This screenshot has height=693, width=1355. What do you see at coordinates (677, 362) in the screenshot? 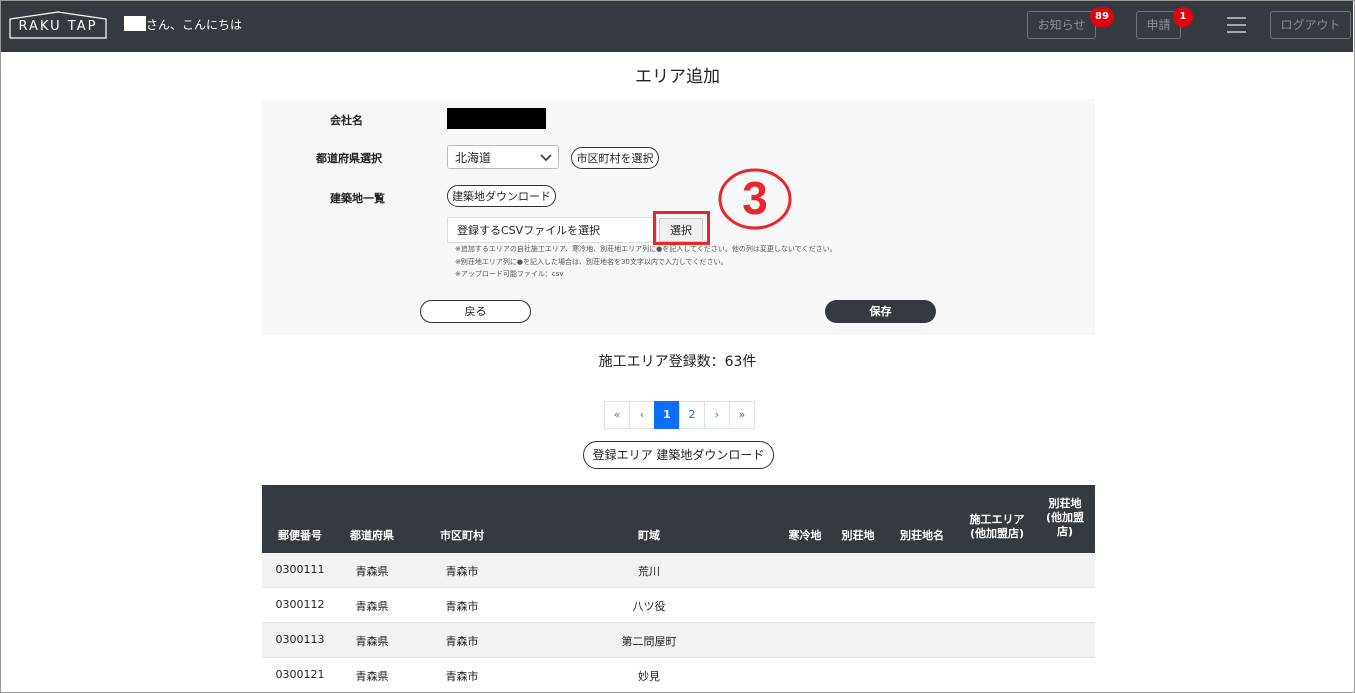
I see `registered-area-count: 施工エリア登録数：63件` at bounding box center [677, 362].